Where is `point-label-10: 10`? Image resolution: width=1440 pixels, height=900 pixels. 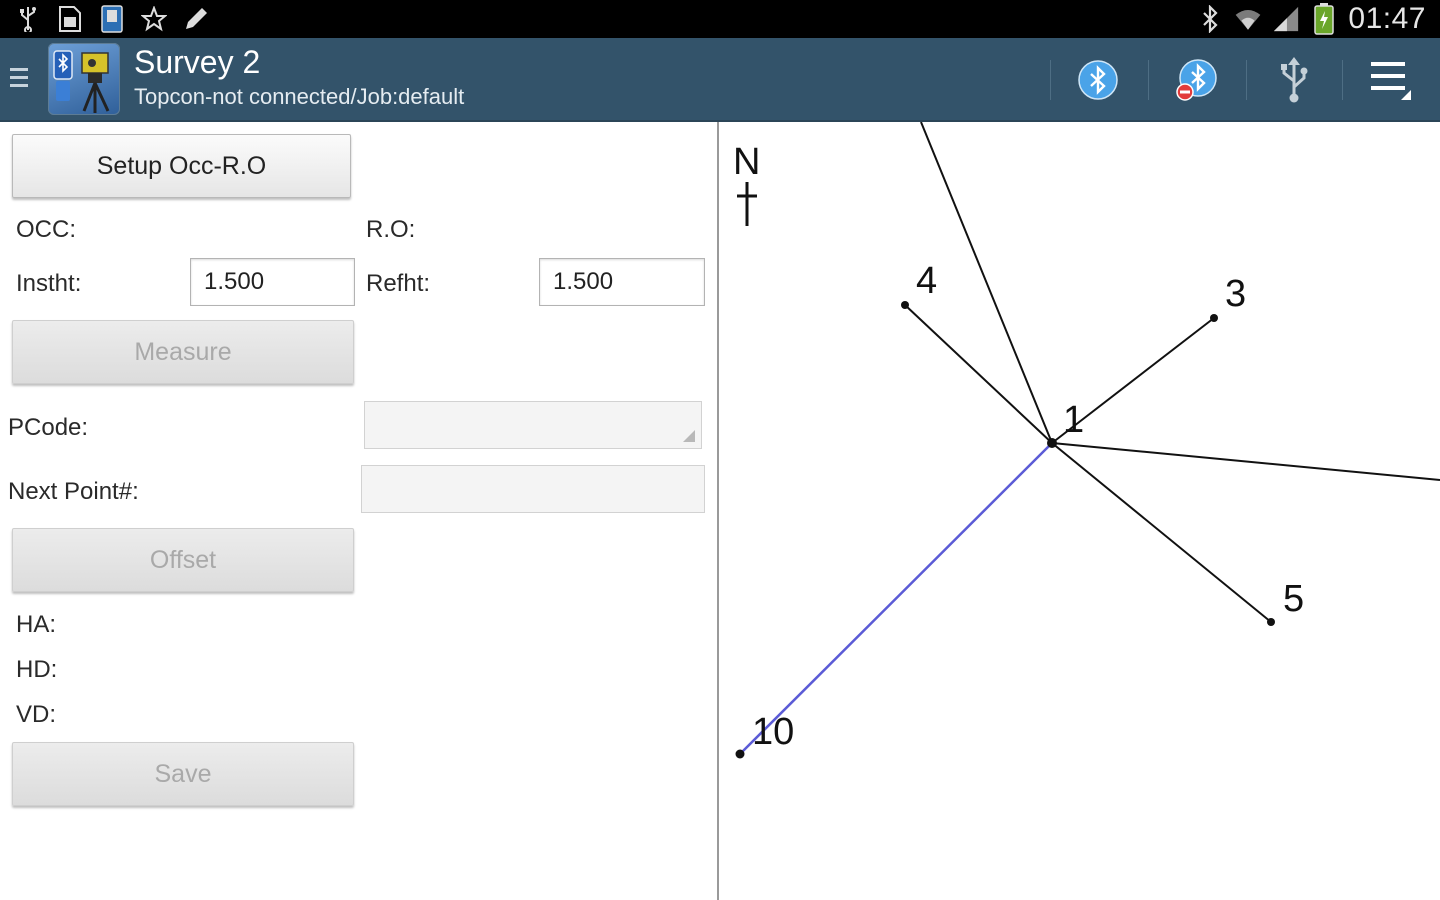
point-label-10: 10 is located at coordinates (773, 732).